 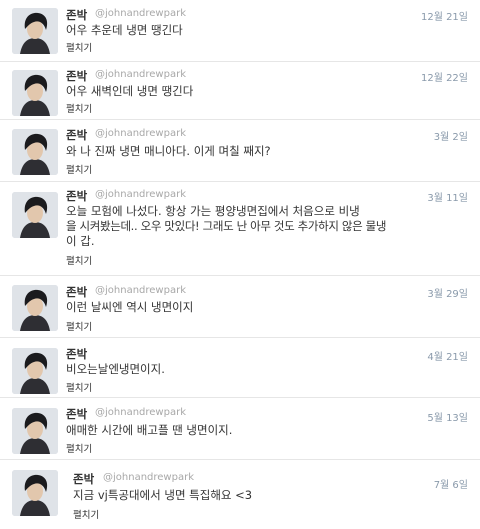 What do you see at coordinates (124, 30) in the screenshot?
I see `tweet-text-line: 어우 추운데 냉면 땡긴다` at bounding box center [124, 30].